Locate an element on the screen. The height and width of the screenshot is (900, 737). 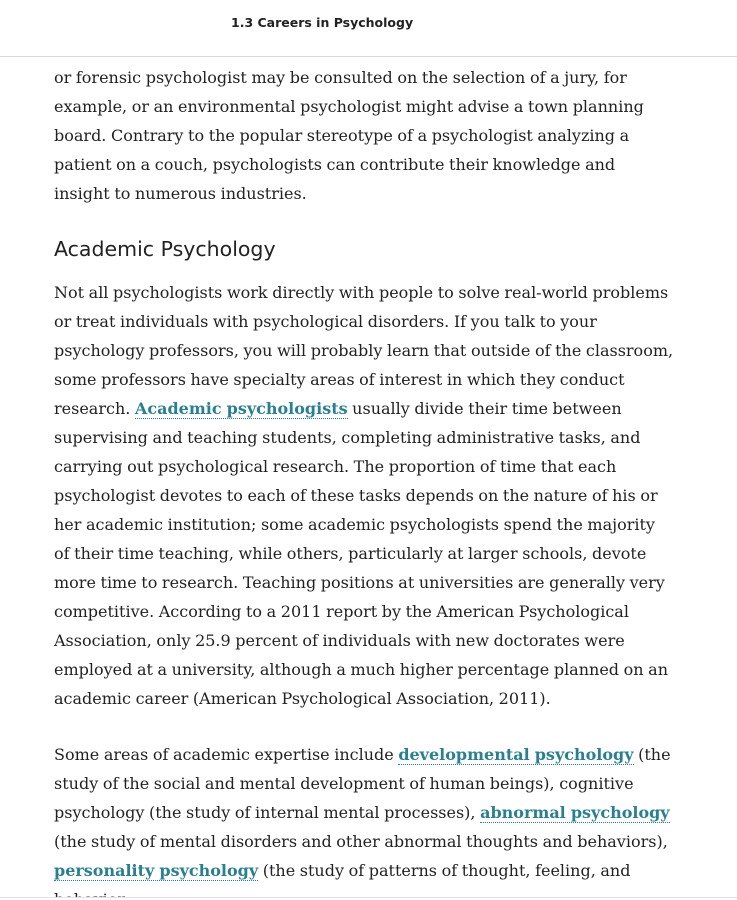
top-header-bar: 1.3 Careers in Psychology is located at coordinates (368, 28).